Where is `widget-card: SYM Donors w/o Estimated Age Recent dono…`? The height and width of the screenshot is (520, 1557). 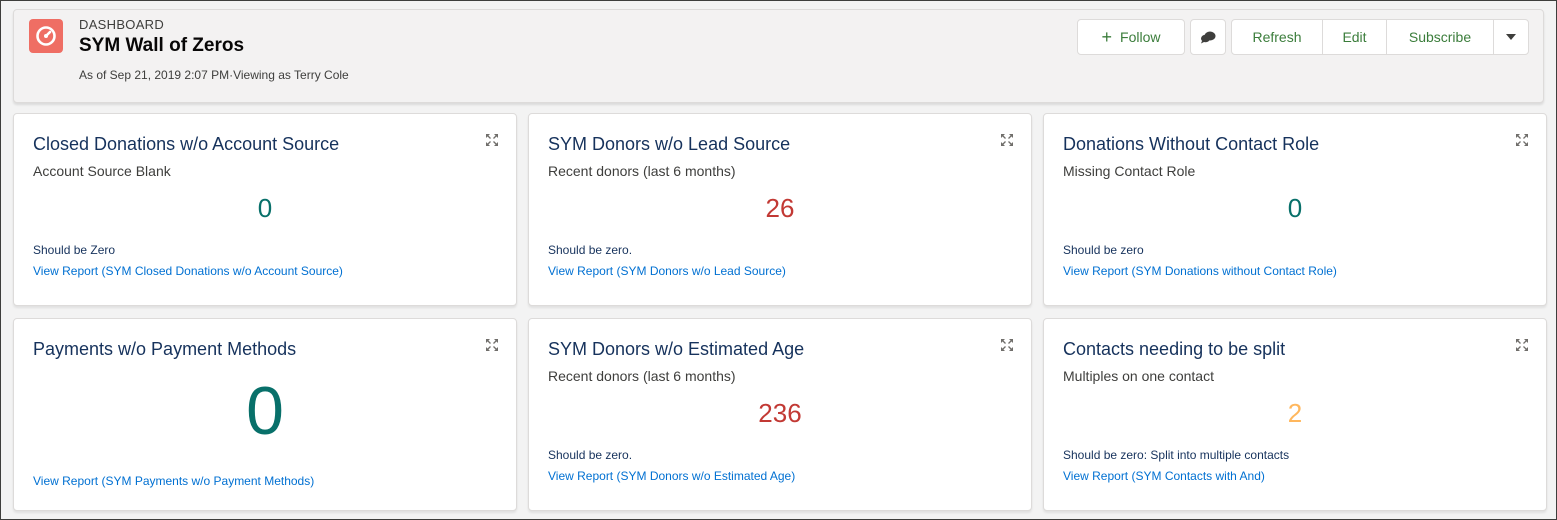 widget-card: SYM Donors w/o Estimated Age Recent dono… is located at coordinates (780, 414).